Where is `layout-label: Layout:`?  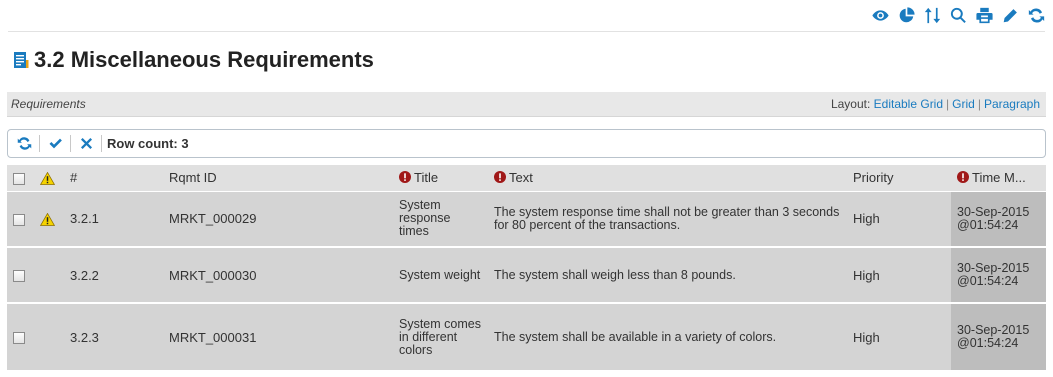
layout-label: Layout: is located at coordinates (850, 104).